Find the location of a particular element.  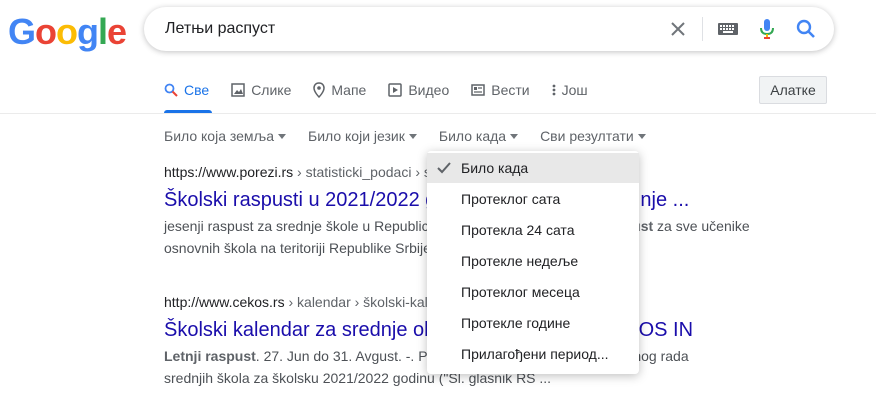

keyboard-icon is located at coordinates (728, 29).